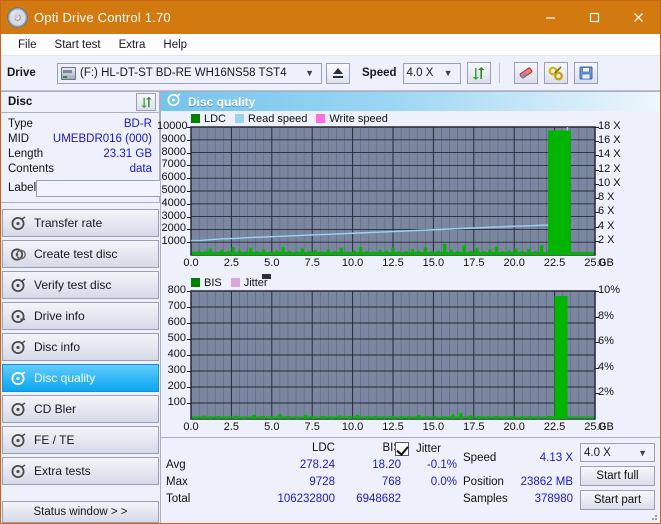  Describe the element at coordinates (80, 254) in the screenshot. I see `sidebar-item-create-test-disc: Create test disc` at that location.